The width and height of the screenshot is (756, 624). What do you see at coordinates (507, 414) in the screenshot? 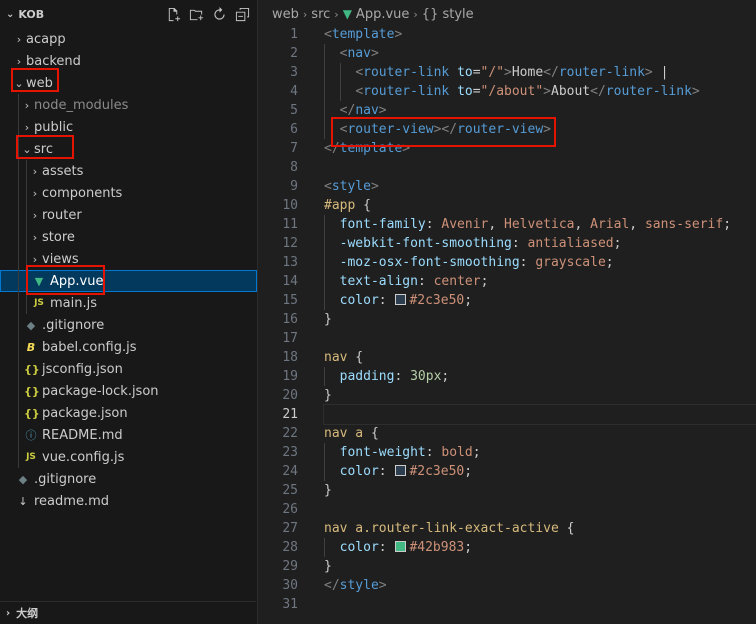
I see `code-line: 21` at bounding box center [507, 414].